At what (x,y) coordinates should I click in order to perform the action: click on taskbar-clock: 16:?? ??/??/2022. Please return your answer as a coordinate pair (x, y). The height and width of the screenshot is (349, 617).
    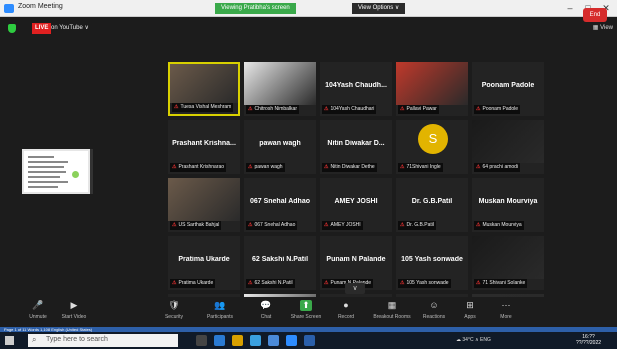
    Looking at the image, I should click on (588, 340).